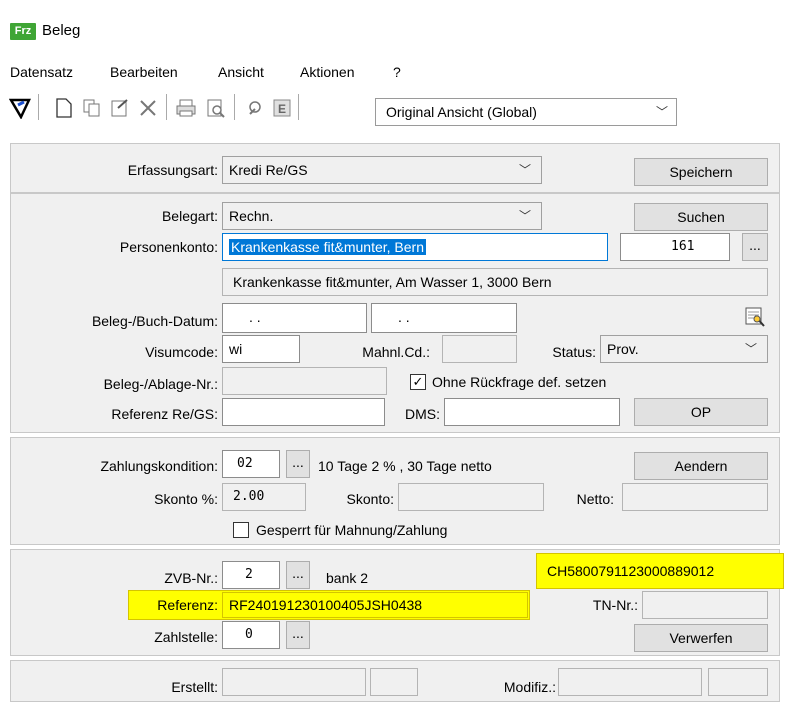 The image size is (812, 702). I want to click on menu-datensatz: Datensatz, so click(41, 72).